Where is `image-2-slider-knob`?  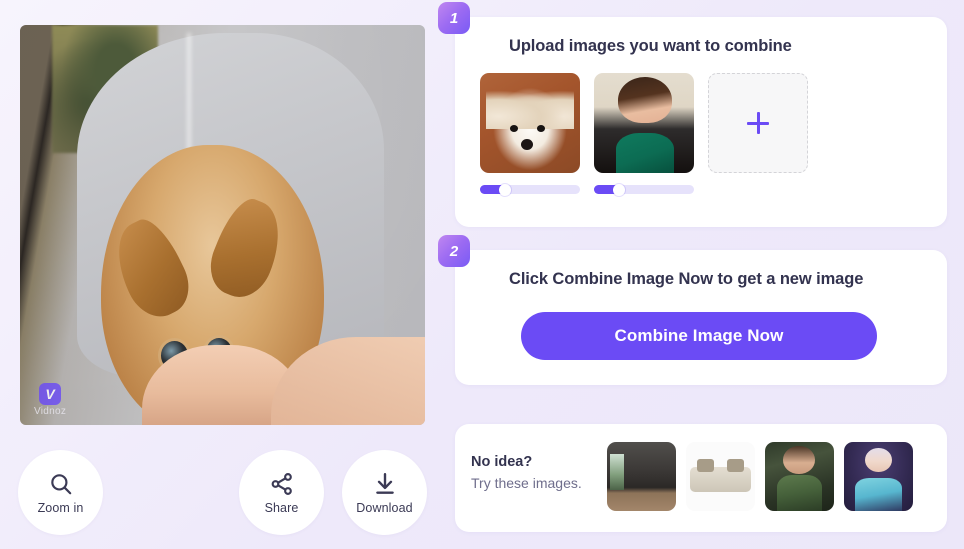 image-2-slider-knob is located at coordinates (619, 189).